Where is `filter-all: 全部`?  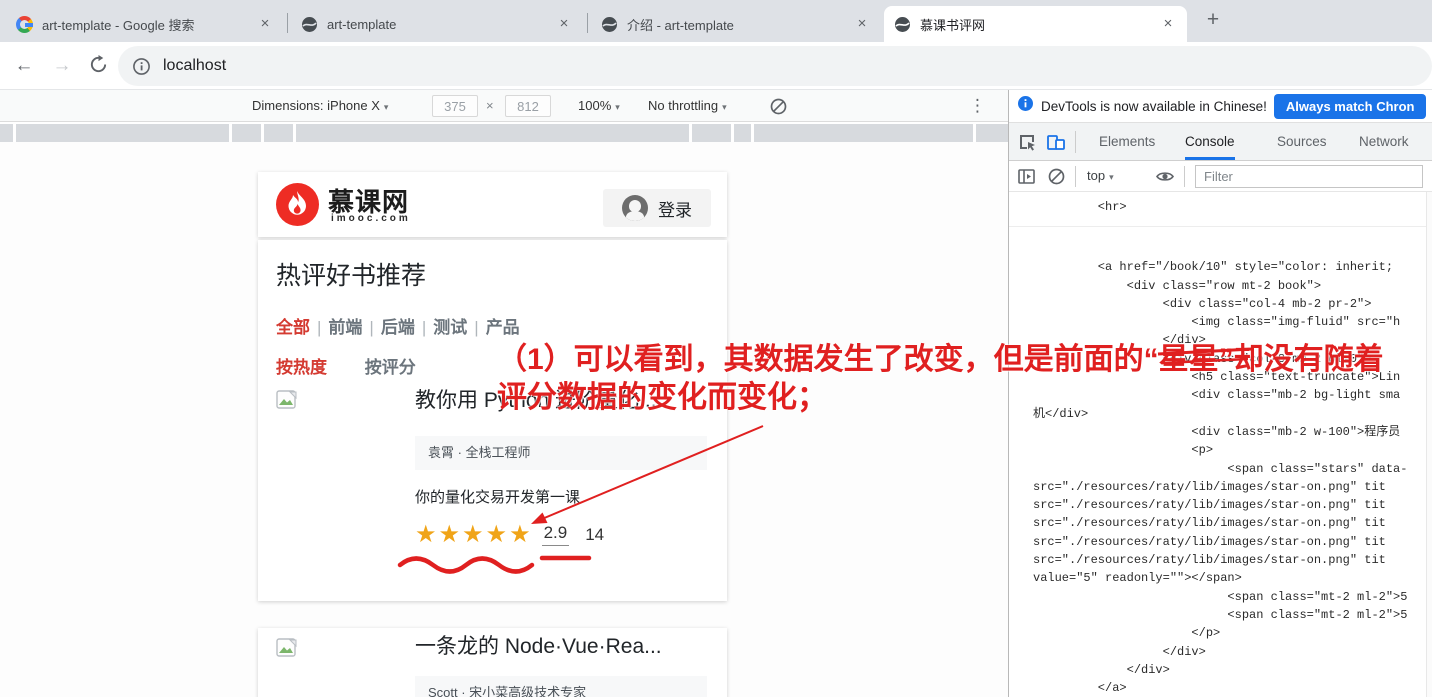 filter-all: 全部 is located at coordinates (293, 327).